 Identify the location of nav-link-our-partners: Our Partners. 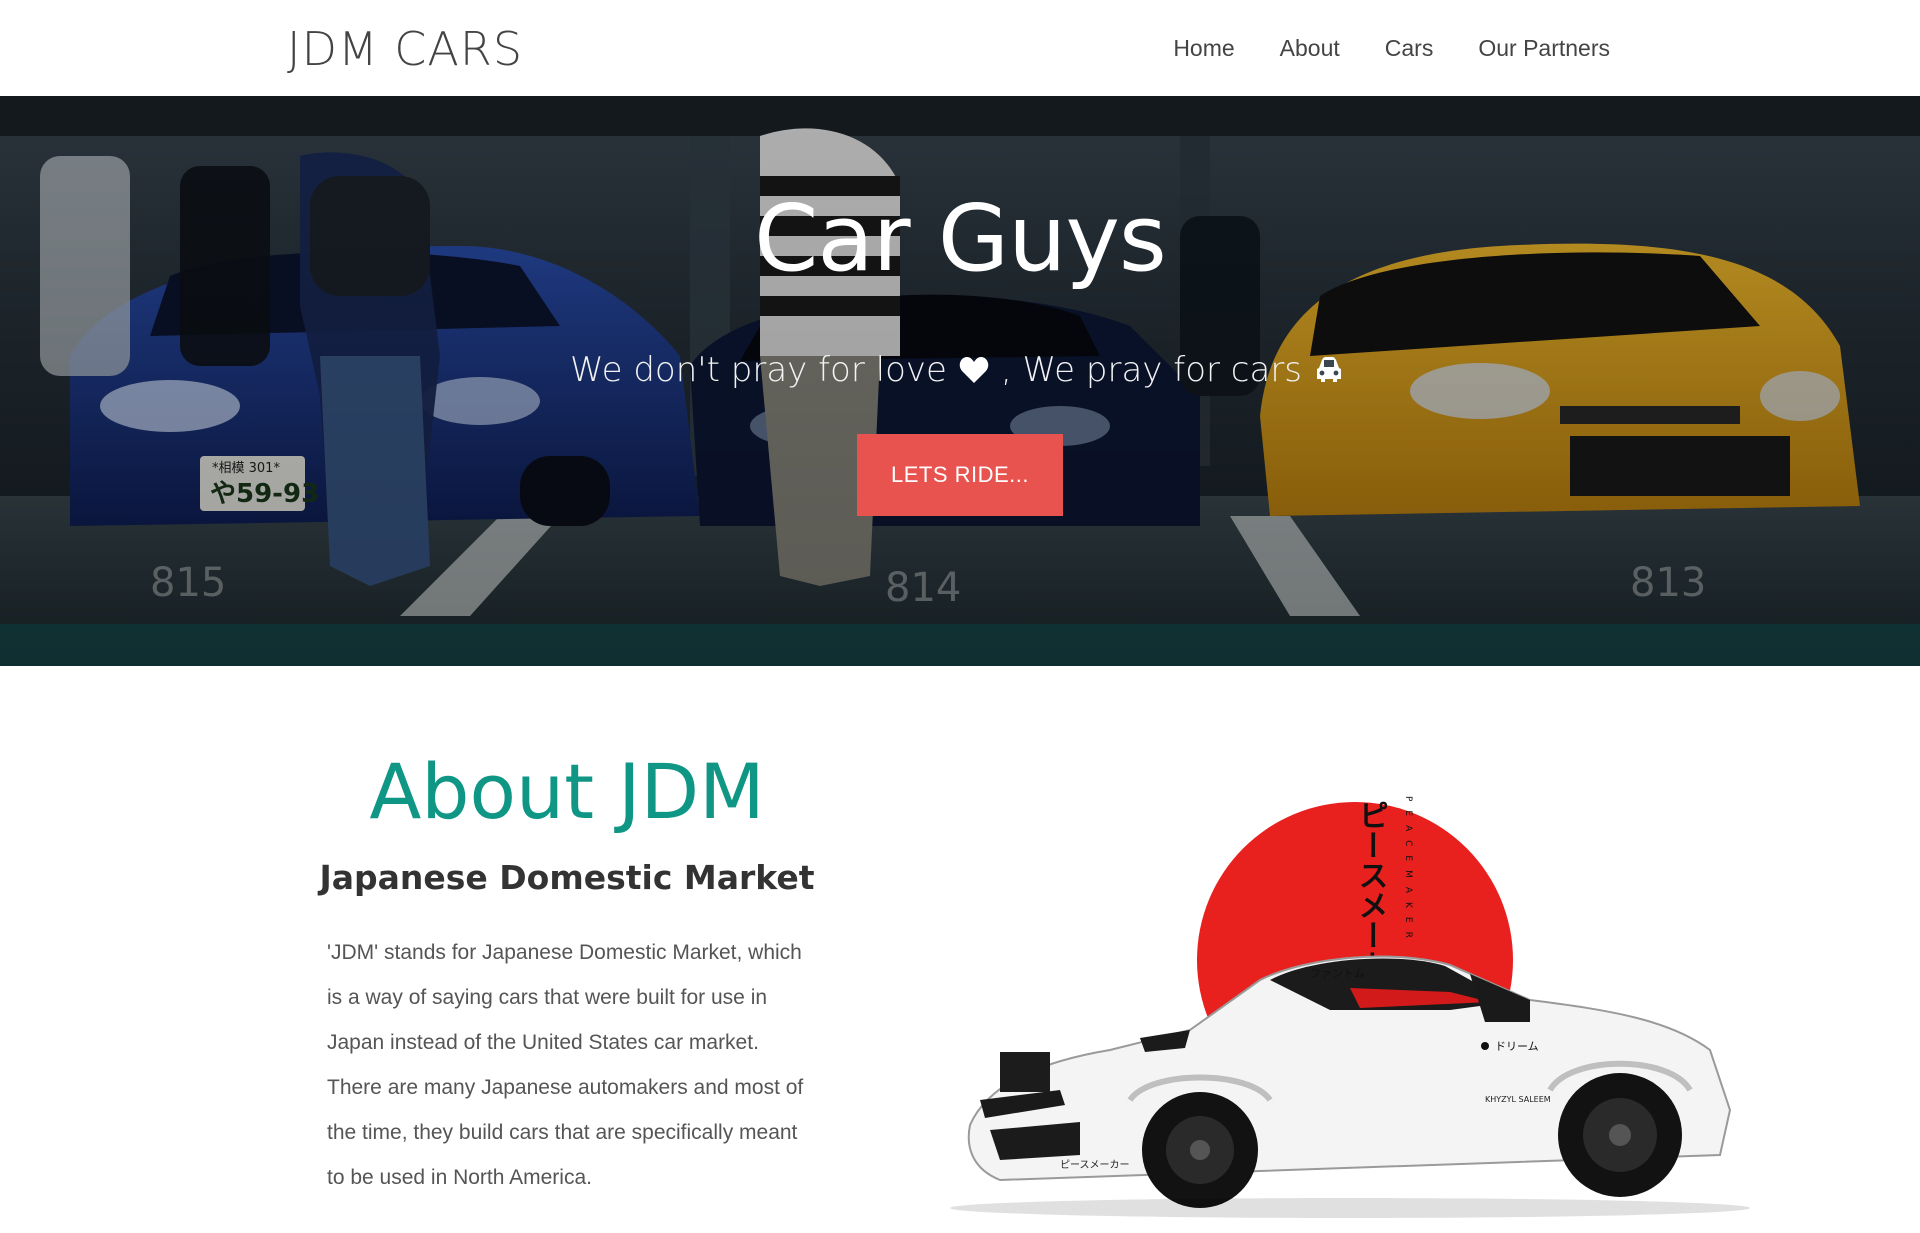
(1544, 48).